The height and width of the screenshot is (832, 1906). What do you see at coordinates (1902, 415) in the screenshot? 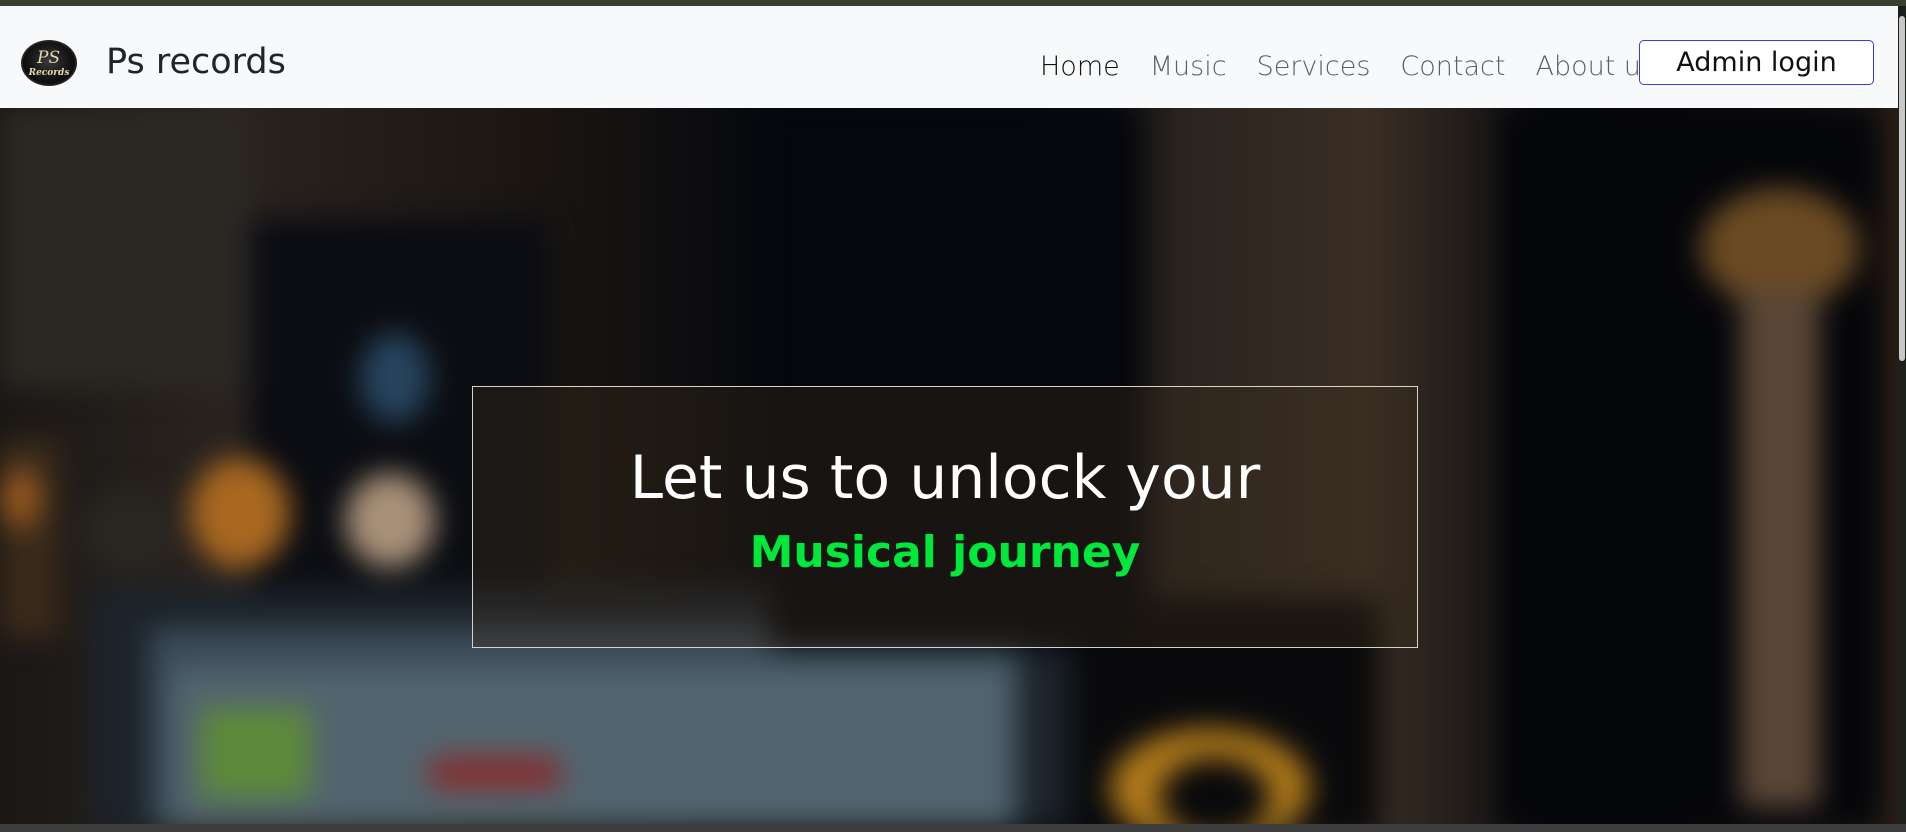
I see `page-scrollbar` at bounding box center [1902, 415].